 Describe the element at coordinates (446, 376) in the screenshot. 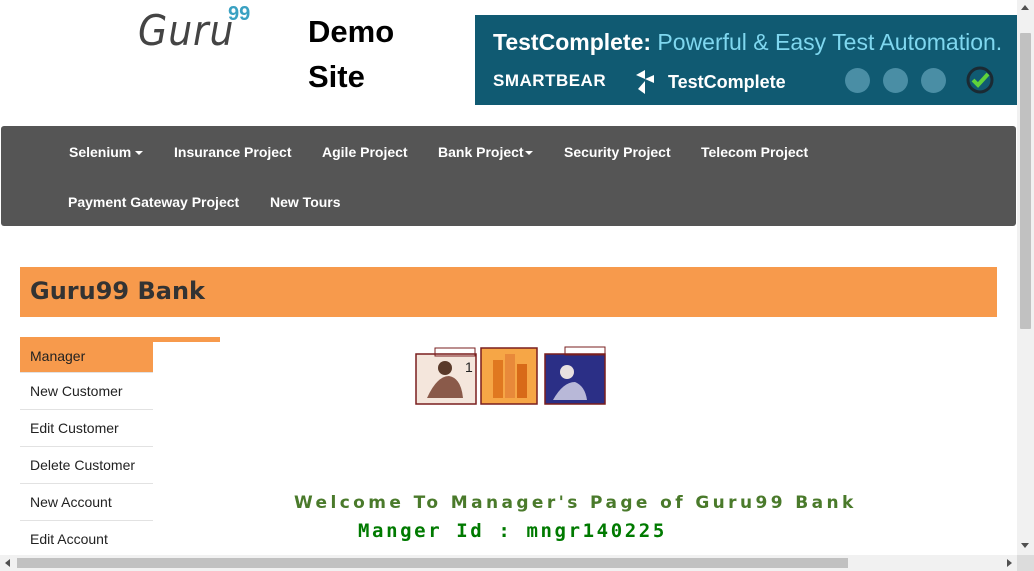

I see `businessman-photo: 1` at that location.